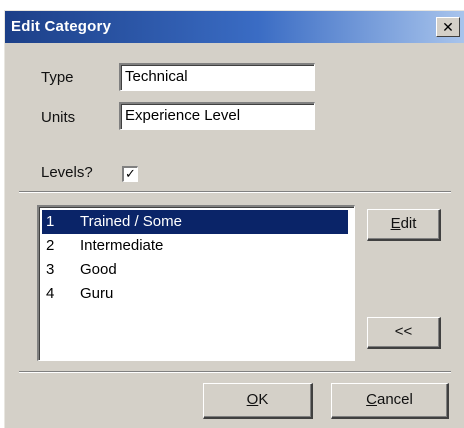 The width and height of the screenshot is (464, 428). What do you see at coordinates (235, 192) in the screenshot?
I see `separator-top` at bounding box center [235, 192].